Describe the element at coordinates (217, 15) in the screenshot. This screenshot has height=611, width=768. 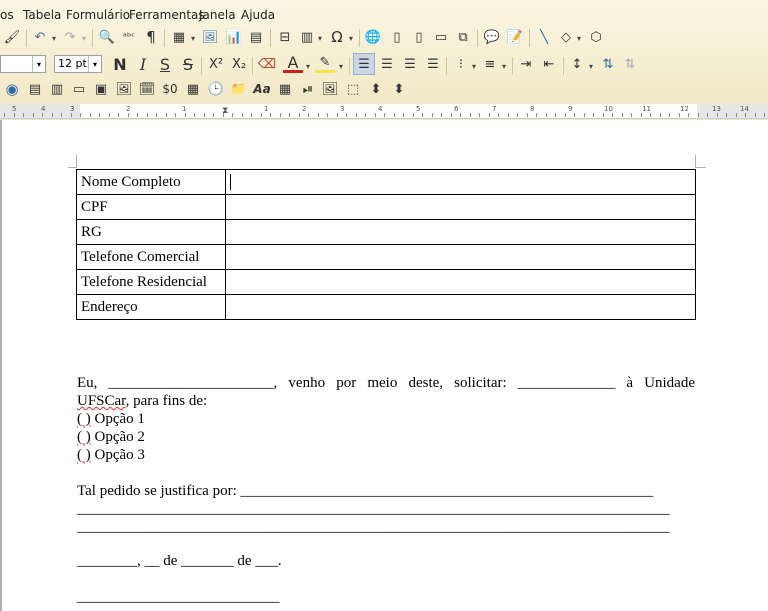
I see `menu-item-janela: Janela` at that location.